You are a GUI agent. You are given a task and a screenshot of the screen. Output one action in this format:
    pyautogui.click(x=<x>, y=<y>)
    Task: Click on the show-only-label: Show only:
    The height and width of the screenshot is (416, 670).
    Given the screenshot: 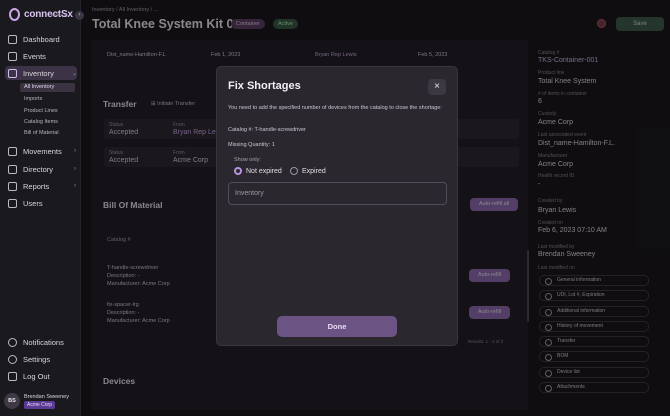 What is the action you would take?
    pyautogui.click(x=247, y=160)
    